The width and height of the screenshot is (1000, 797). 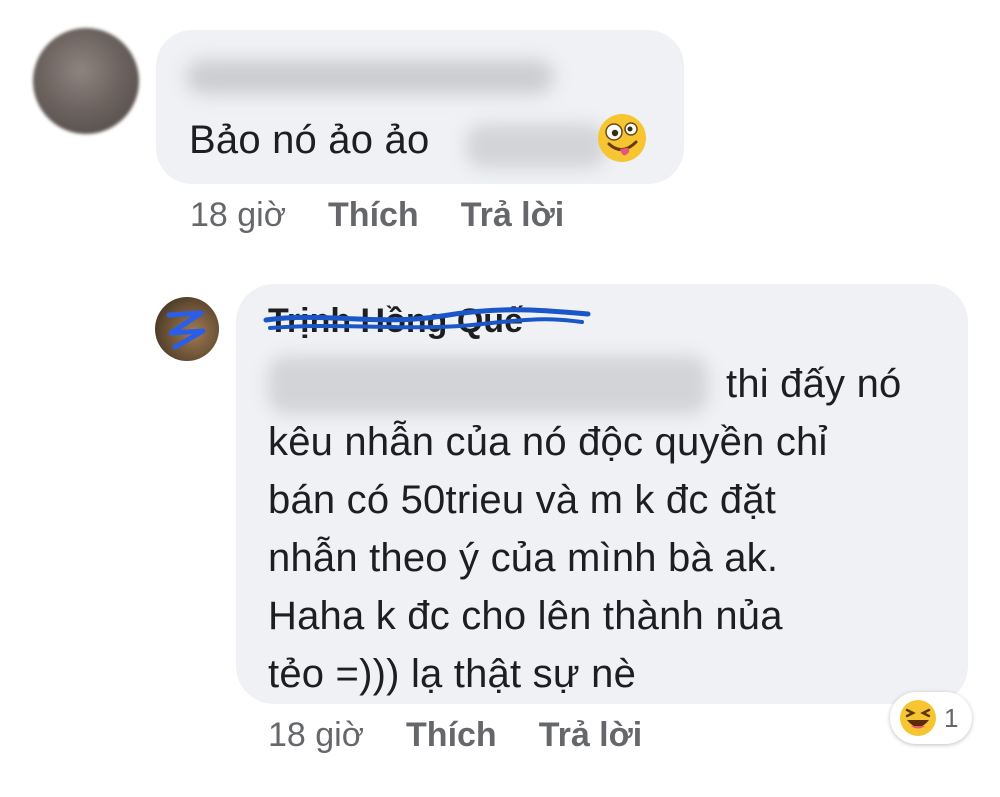 What do you see at coordinates (452, 674) in the screenshot?
I see `comment-line: tẻo =))) lạ thật sự nè` at bounding box center [452, 674].